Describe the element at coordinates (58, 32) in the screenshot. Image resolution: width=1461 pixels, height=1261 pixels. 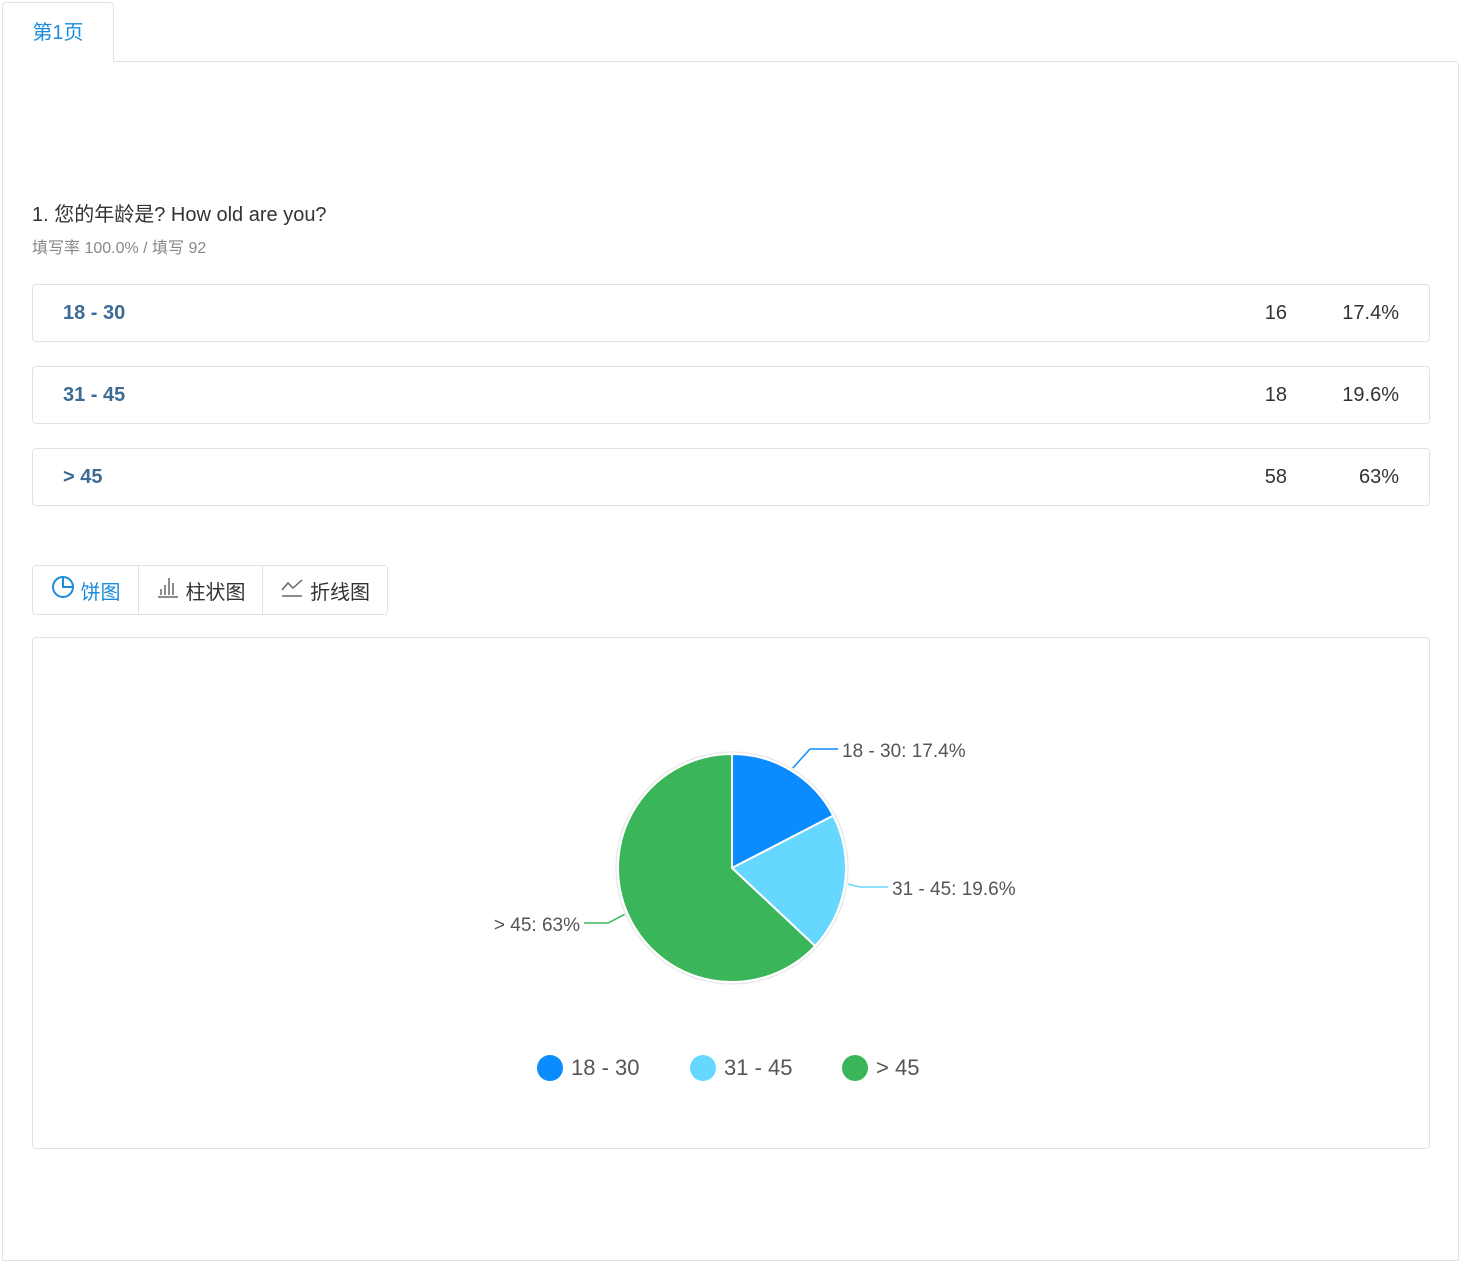
I see `tab-page-1: 第1页` at that location.